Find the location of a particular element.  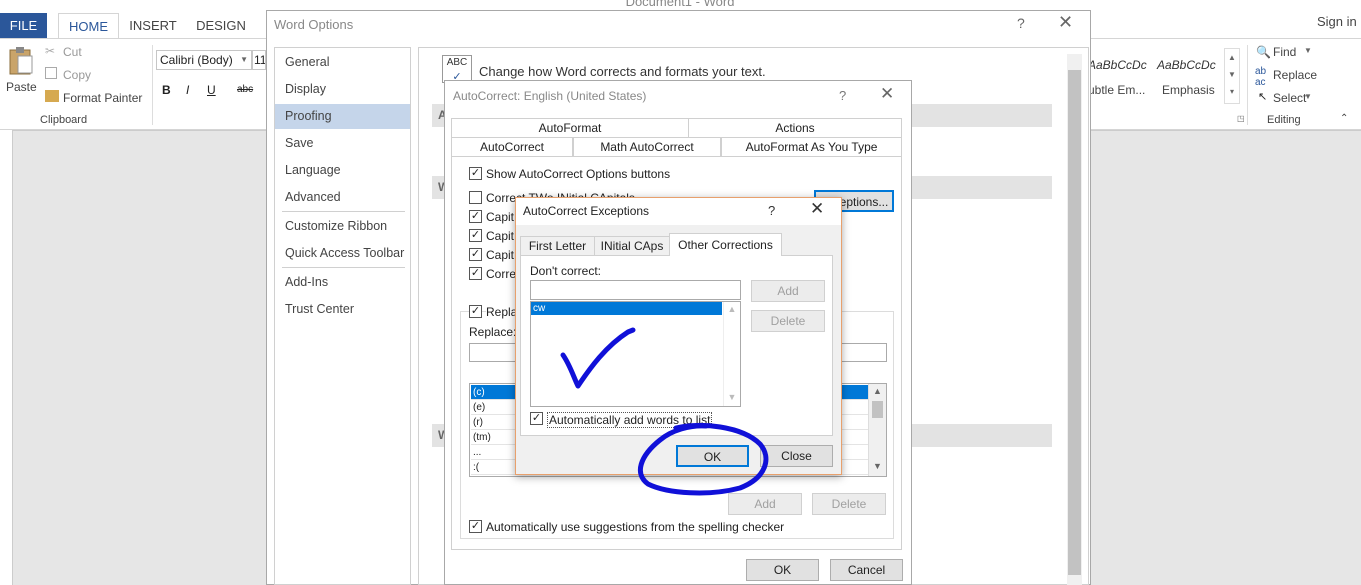

annotation-overlay is located at coordinates (664, 411).